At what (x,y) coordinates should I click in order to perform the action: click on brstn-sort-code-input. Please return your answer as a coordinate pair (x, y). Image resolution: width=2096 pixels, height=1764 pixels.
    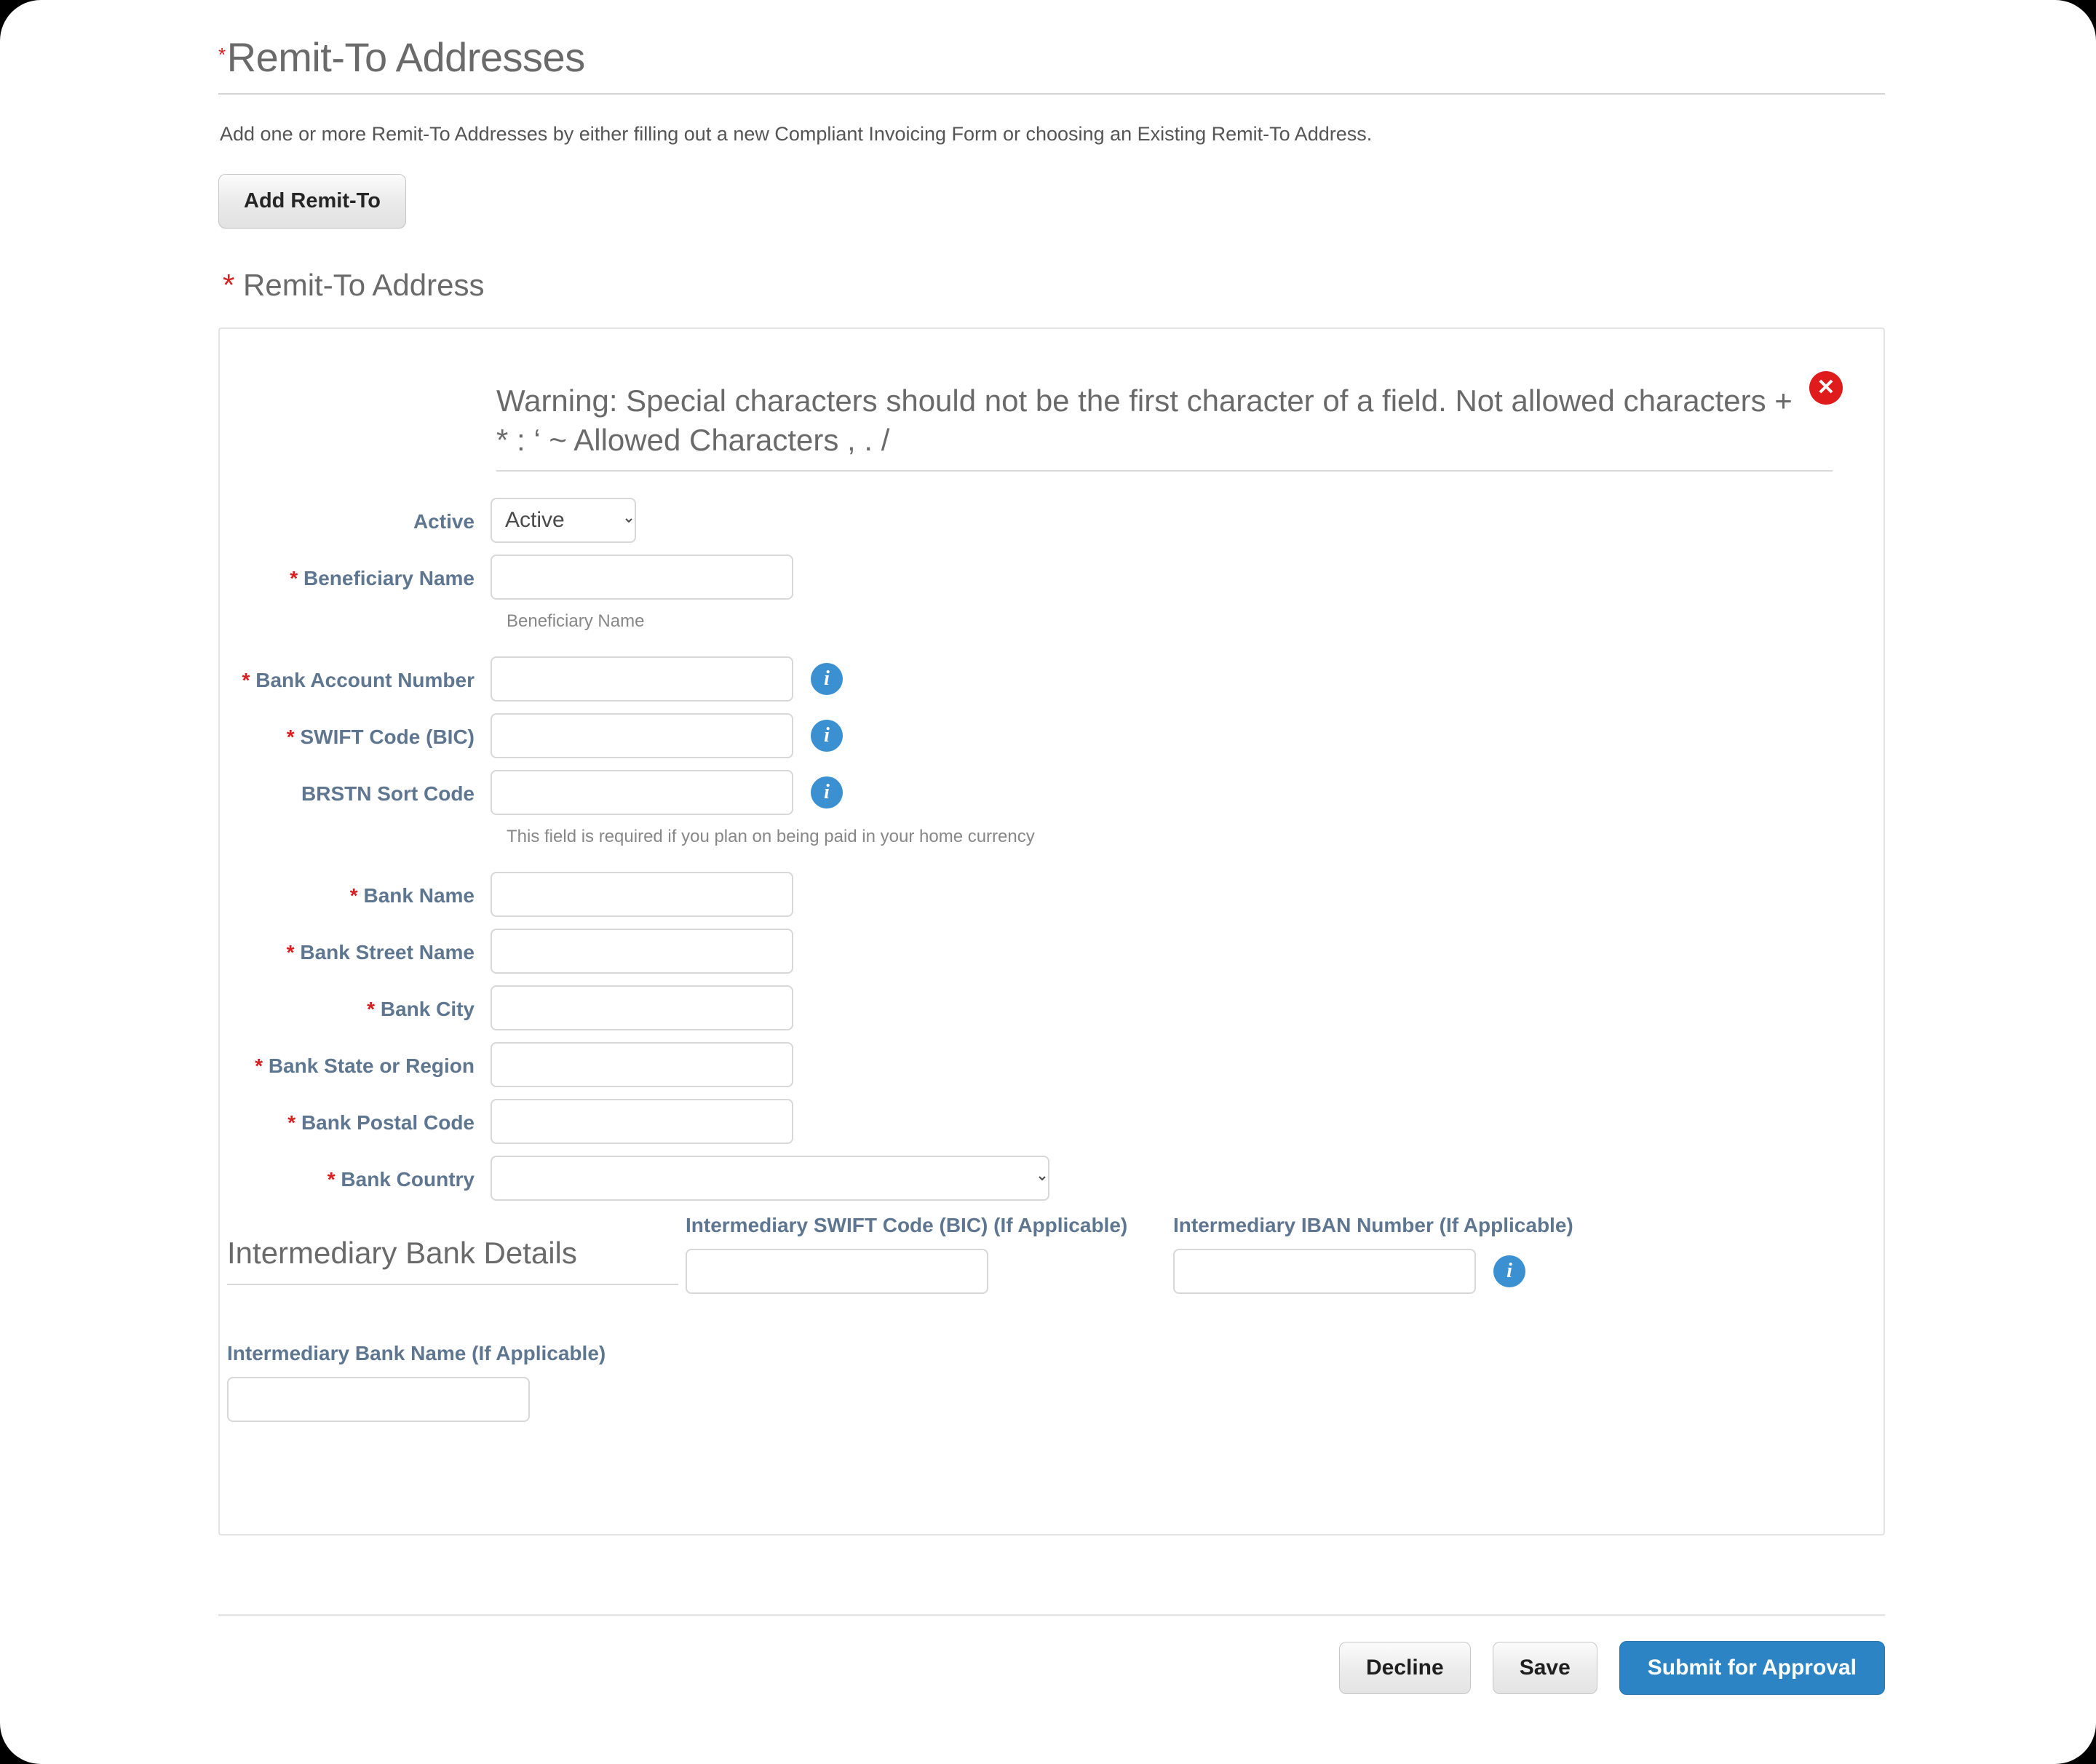
    Looking at the image, I should click on (642, 792).